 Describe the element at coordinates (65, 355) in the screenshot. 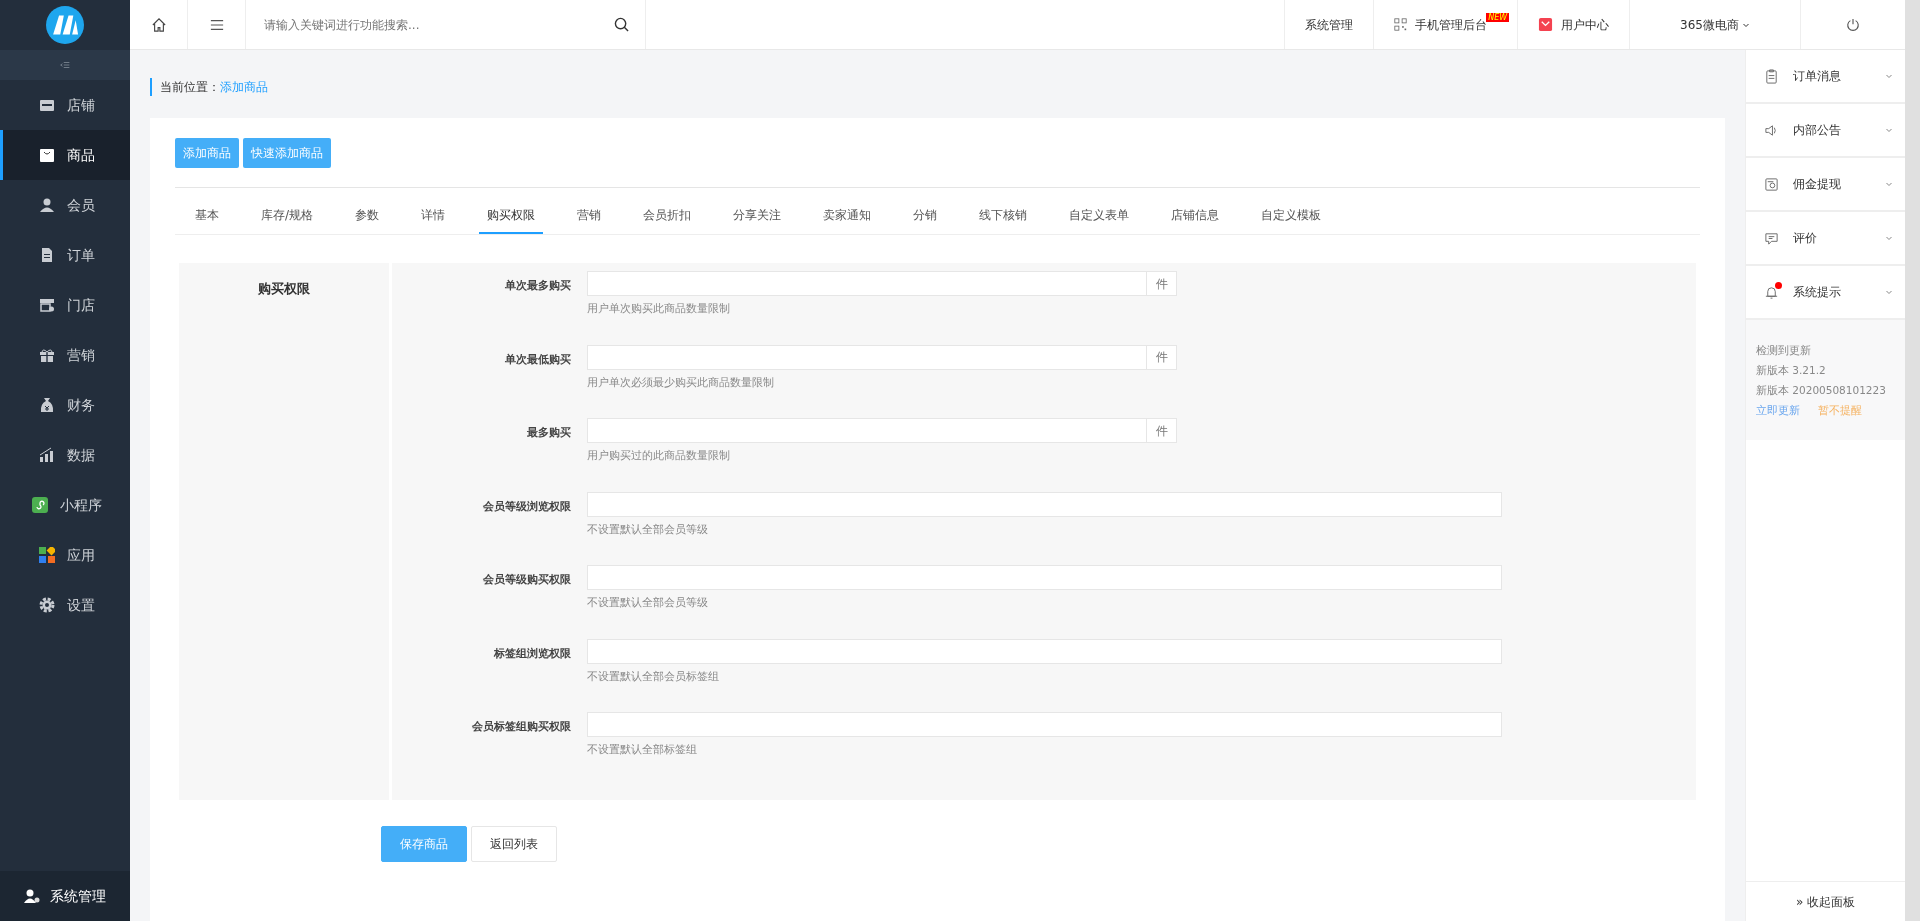

I see `sidebar-item: 营销` at that location.